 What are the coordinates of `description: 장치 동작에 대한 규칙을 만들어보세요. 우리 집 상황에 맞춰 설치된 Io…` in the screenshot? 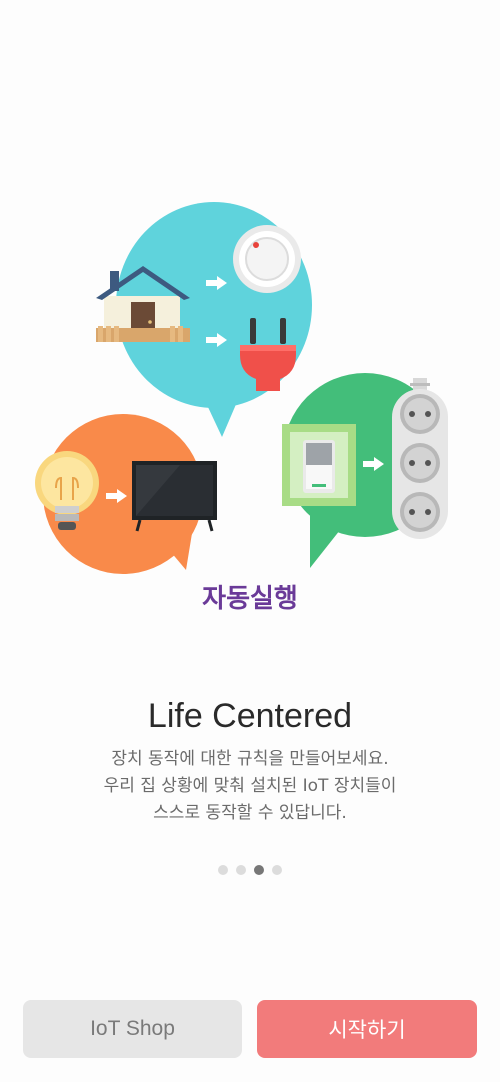 It's located at (250, 786).